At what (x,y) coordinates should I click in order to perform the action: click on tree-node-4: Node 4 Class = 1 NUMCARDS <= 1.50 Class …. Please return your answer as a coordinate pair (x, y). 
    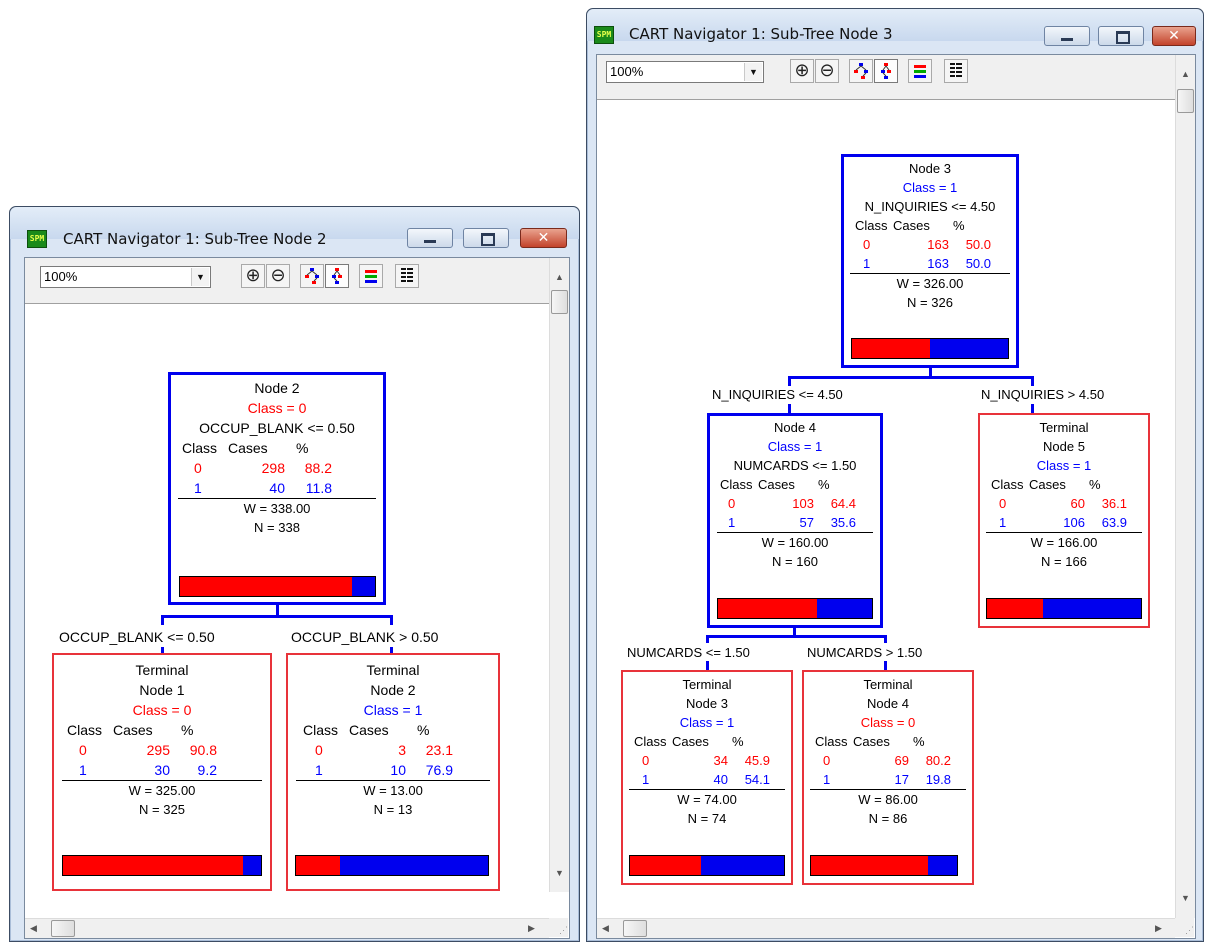
    Looking at the image, I should click on (795, 520).